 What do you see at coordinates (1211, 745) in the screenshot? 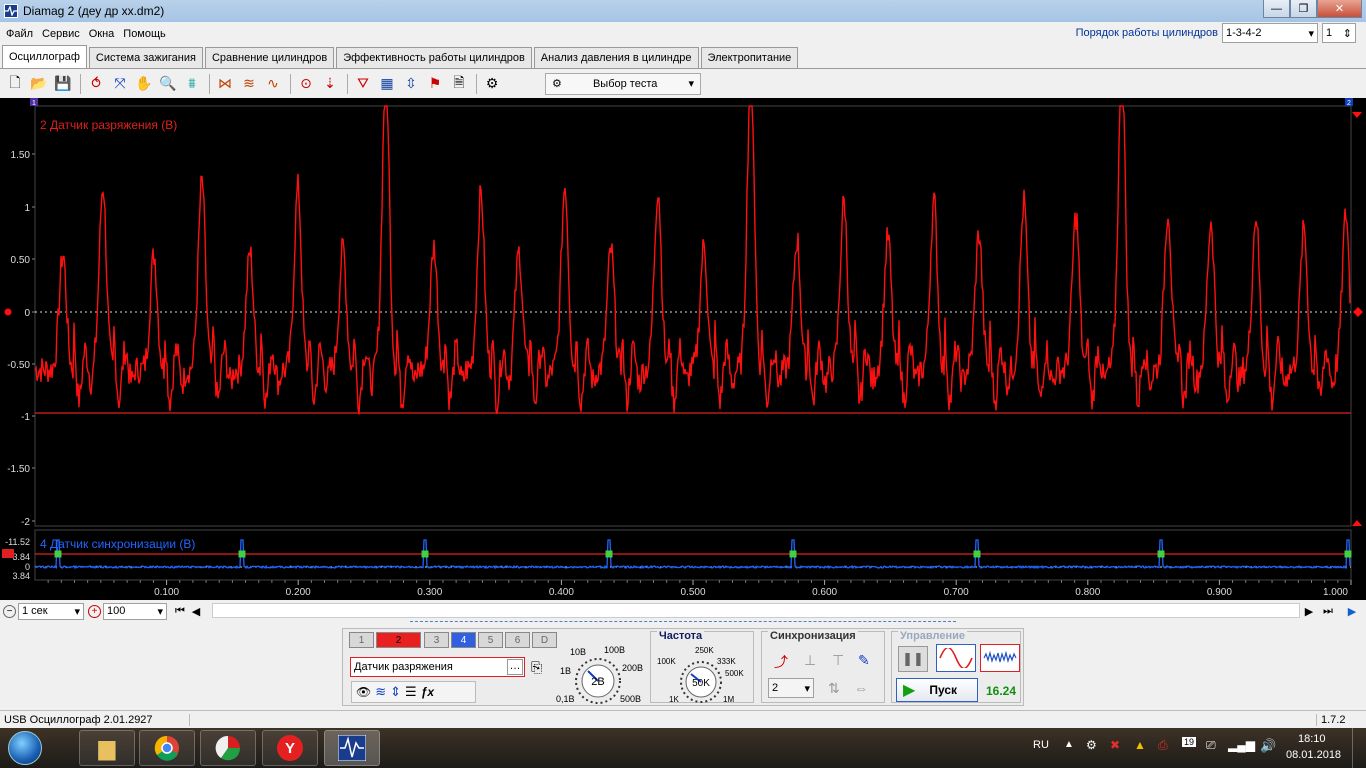
I see `tray-icon-device: ⎚` at bounding box center [1211, 745].